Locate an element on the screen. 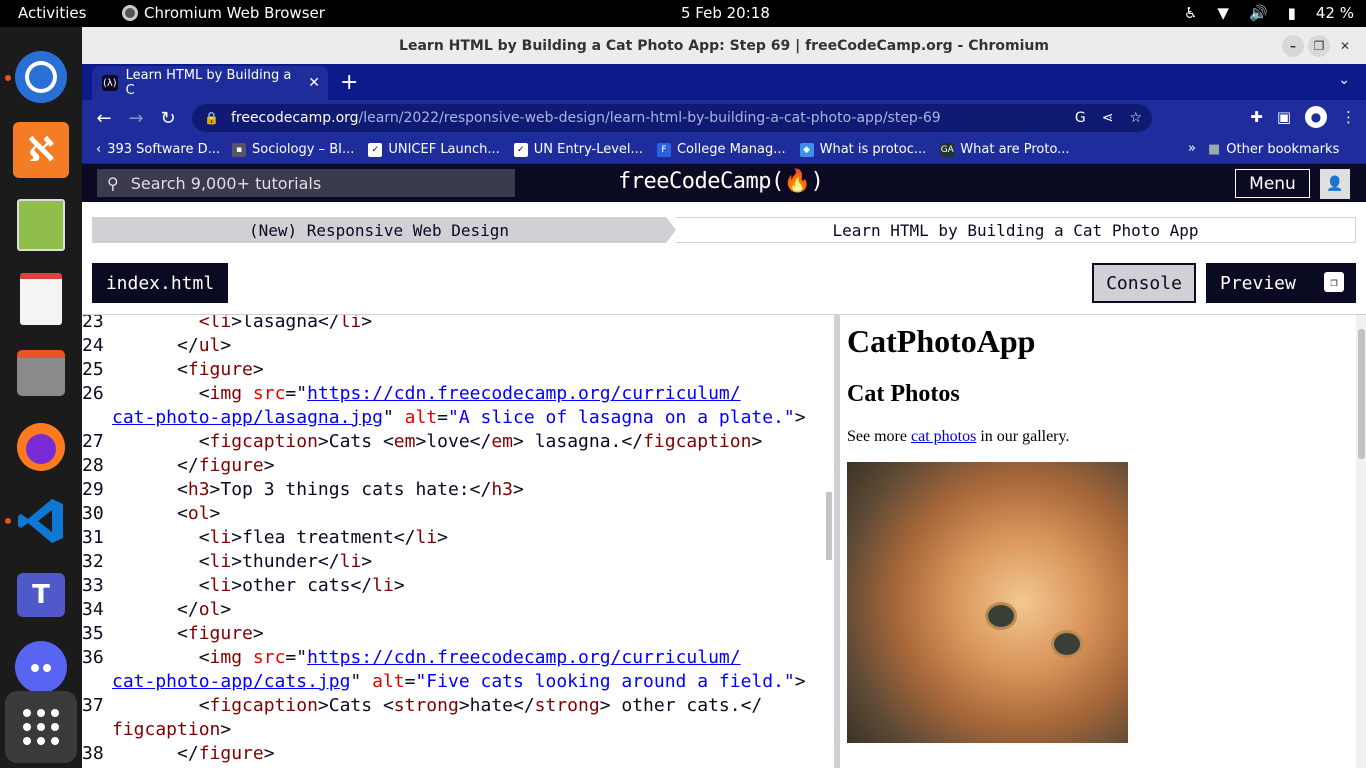  maximize-button: ❐ is located at coordinates (1319, 46).